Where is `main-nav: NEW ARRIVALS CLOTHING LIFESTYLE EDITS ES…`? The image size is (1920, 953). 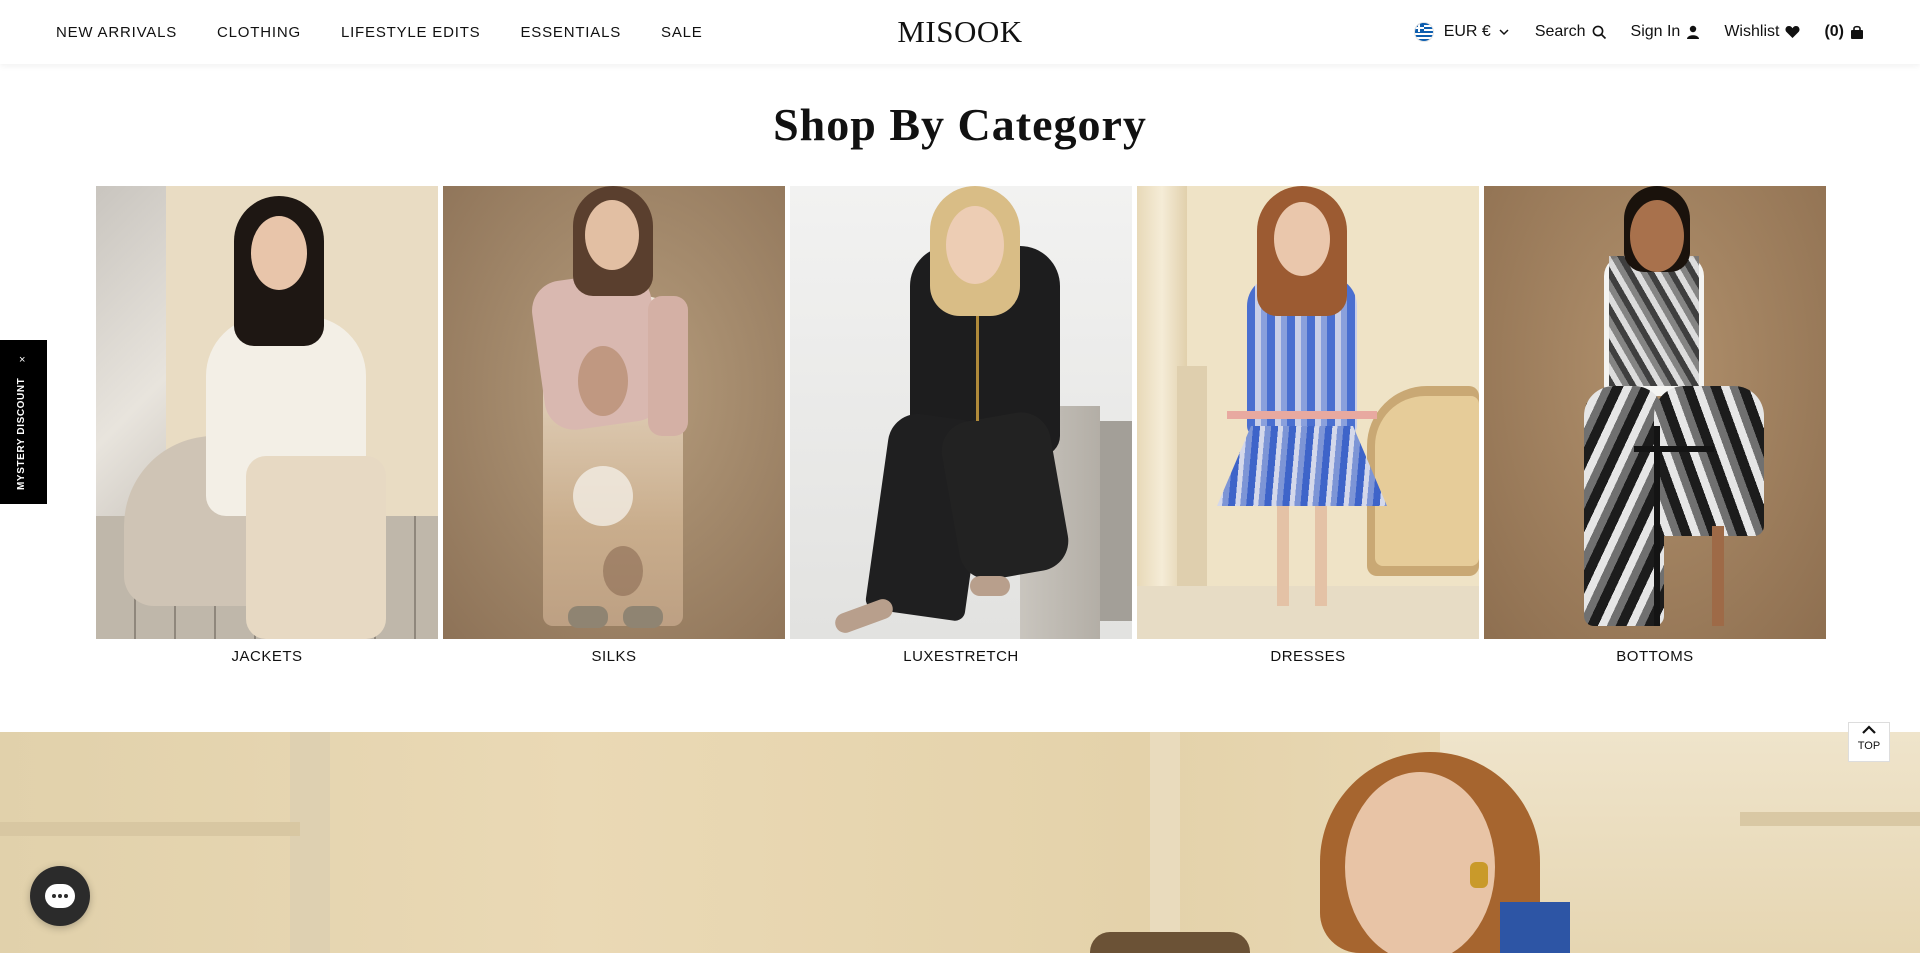
main-nav: NEW ARRIVALS CLOTHING LIFESTYLE EDITS ES… is located at coordinates (399, 32).